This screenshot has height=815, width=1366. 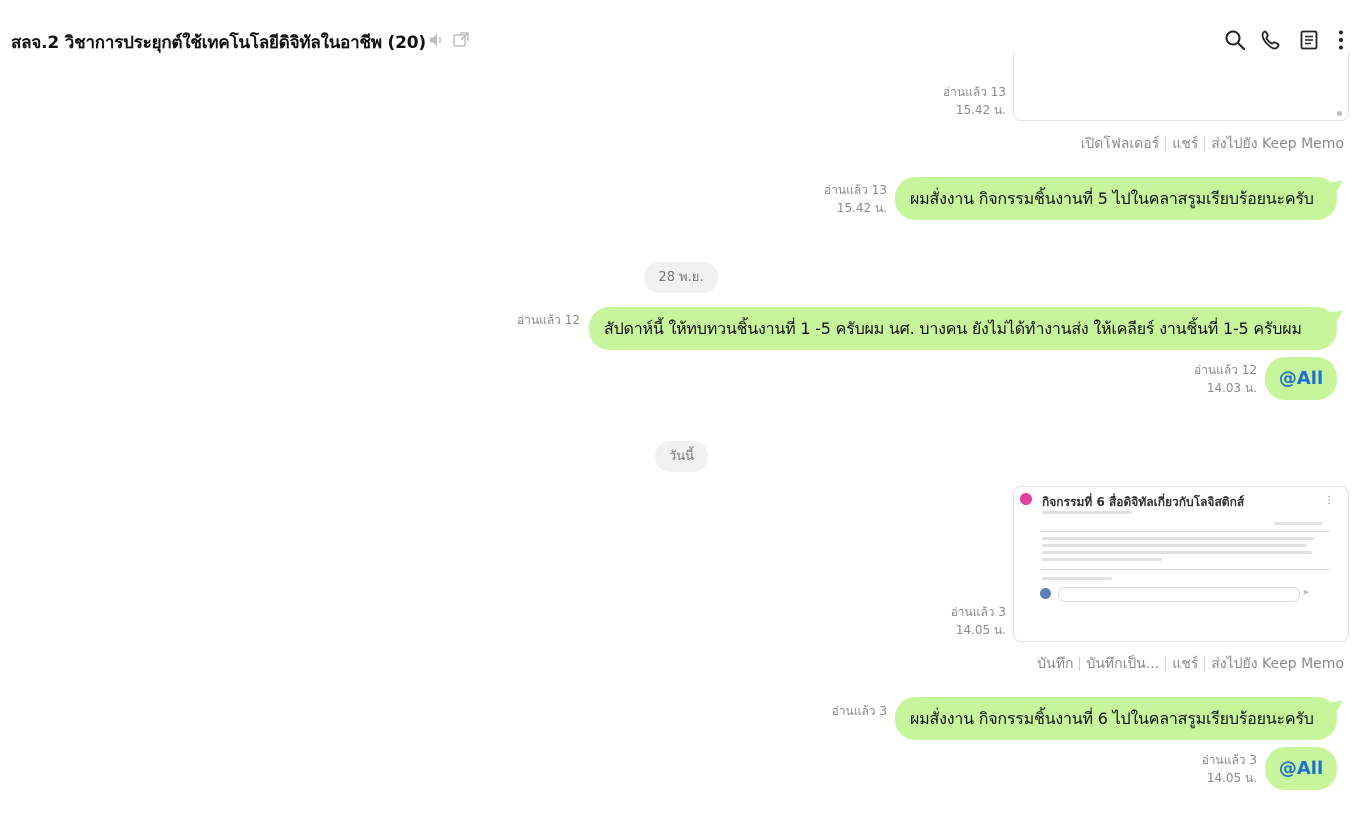 What do you see at coordinates (1045, 593) in the screenshot?
I see `avatar` at bounding box center [1045, 593].